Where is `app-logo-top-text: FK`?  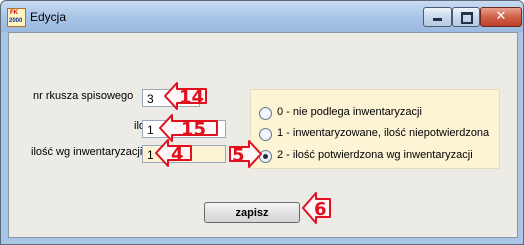 app-logo-top-text: FK is located at coordinates (14, 13).